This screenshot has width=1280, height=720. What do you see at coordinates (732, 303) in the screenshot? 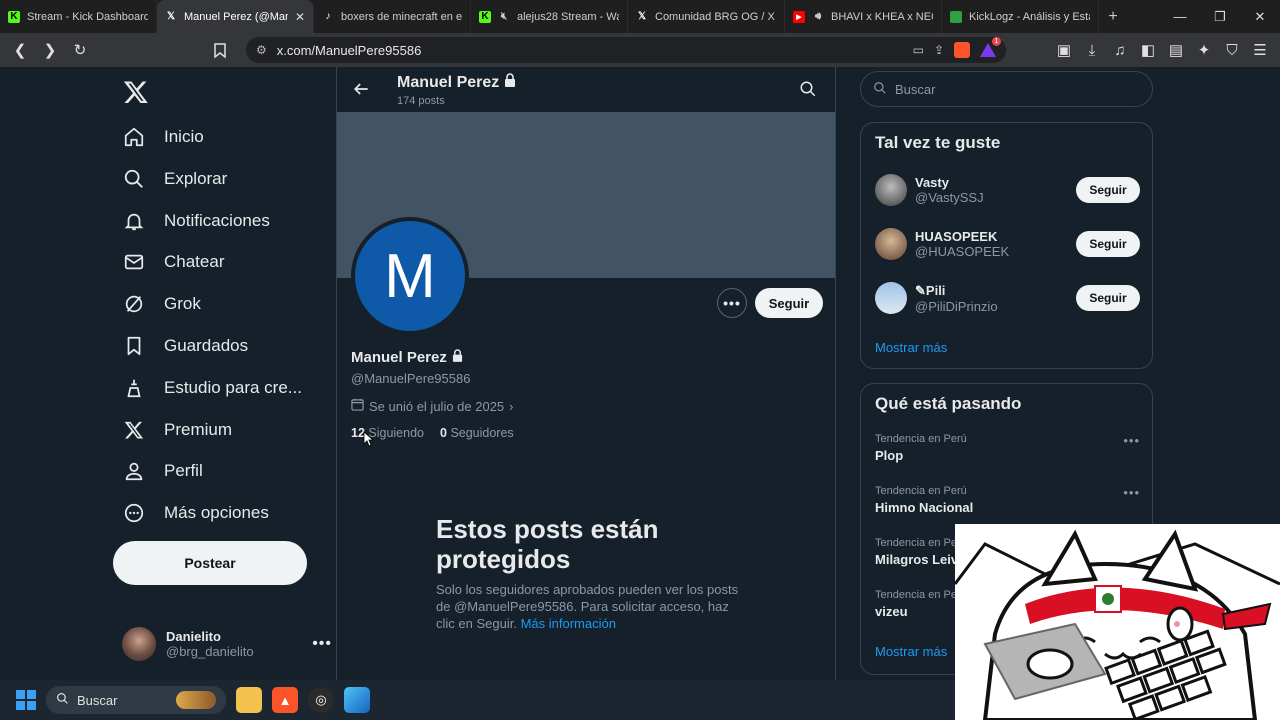
I see `more-options-button: •••` at bounding box center [732, 303].